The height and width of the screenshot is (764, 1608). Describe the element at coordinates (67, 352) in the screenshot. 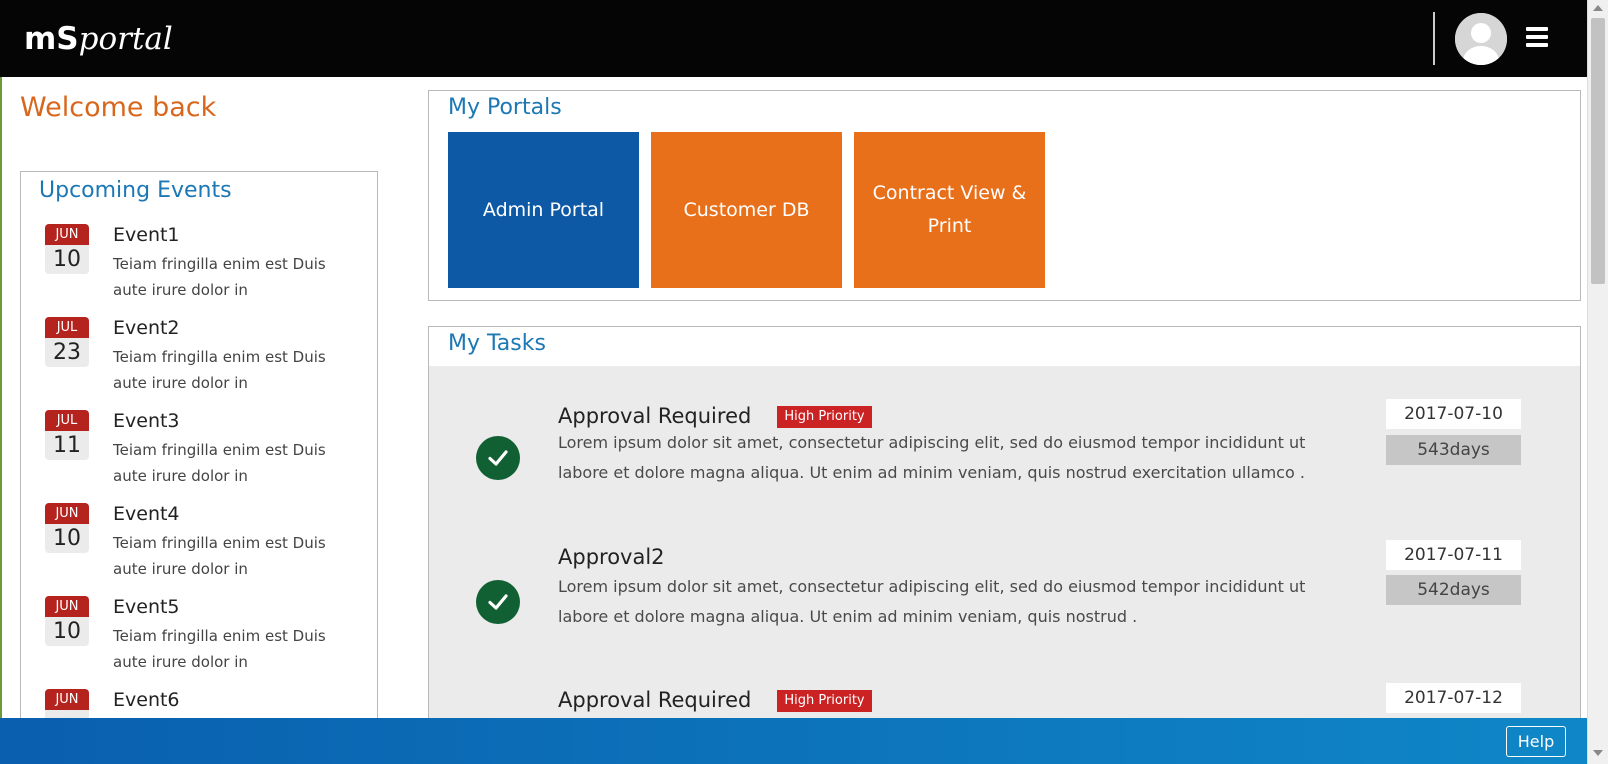

I see `event-day: 23` at that location.